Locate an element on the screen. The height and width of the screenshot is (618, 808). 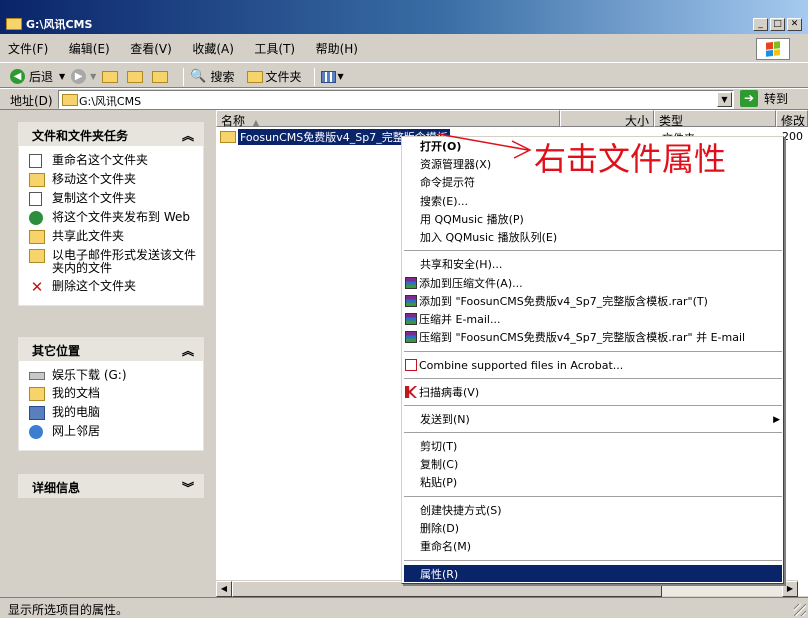
menu-item-properties: 属性(R) is located at coordinates (593, 573).